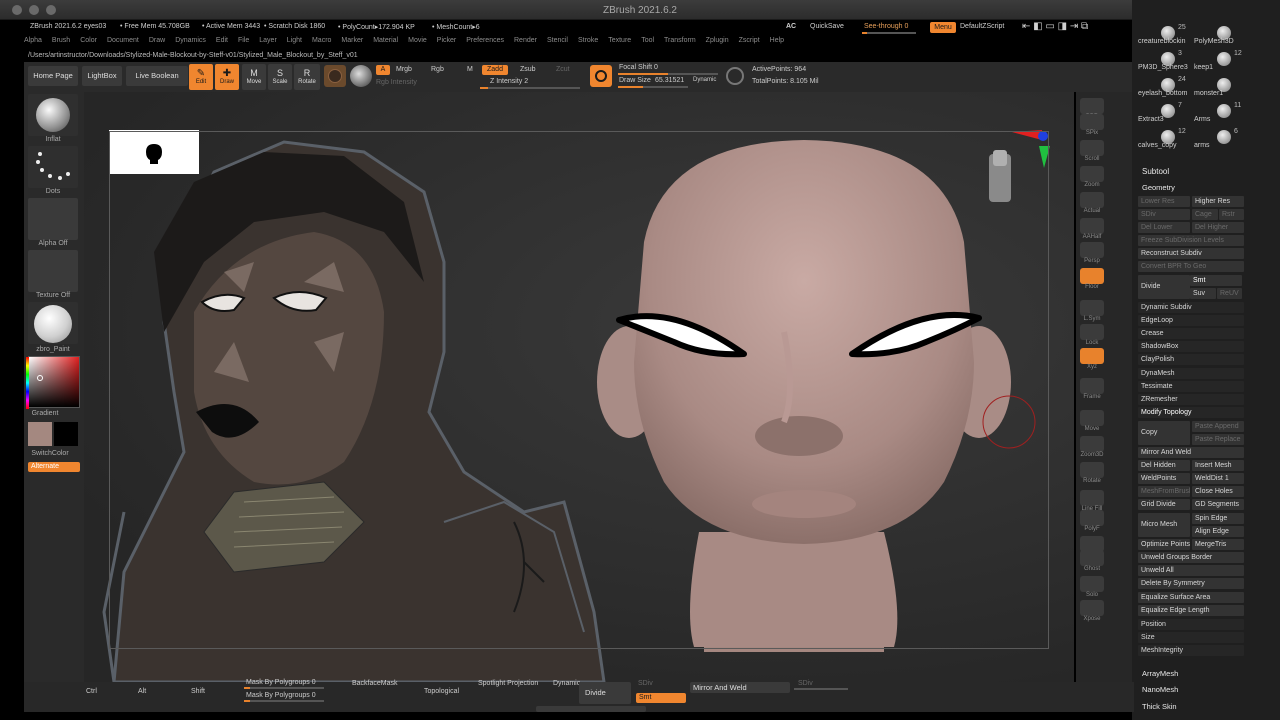 The image size is (1280, 720). I want to click on menu-zscript: Zscript, so click(749, 43).